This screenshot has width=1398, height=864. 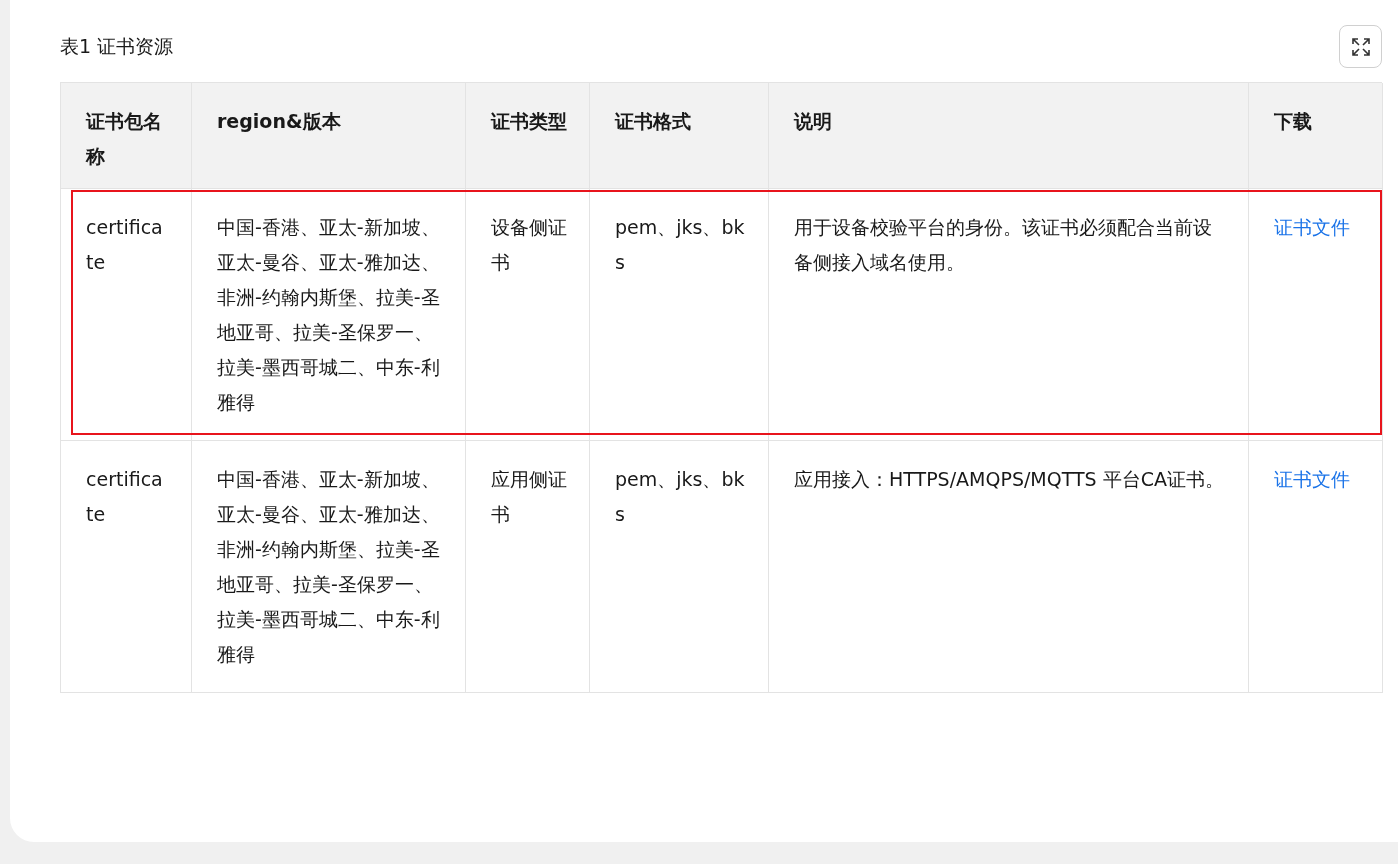 I want to click on column-header: 下载, so click(x=1316, y=136).